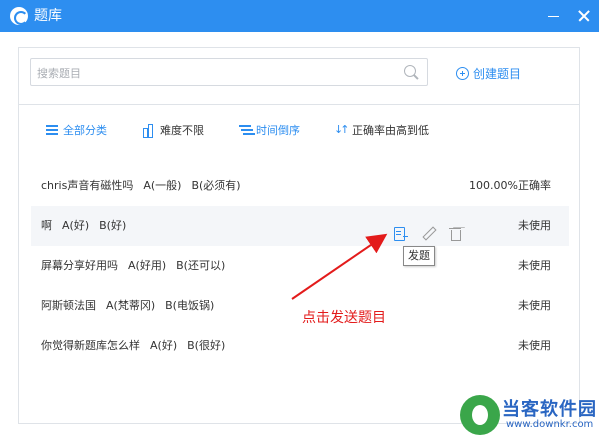 The width and height of the screenshot is (599, 438). Describe the element at coordinates (390, 130) in the screenshot. I see `filter-accuracy-label: 正确率由高到低` at that location.